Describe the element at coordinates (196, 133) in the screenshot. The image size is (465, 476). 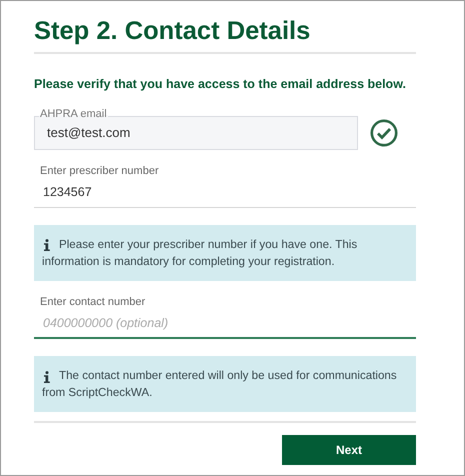
I see `email-field: test@test.com` at that location.